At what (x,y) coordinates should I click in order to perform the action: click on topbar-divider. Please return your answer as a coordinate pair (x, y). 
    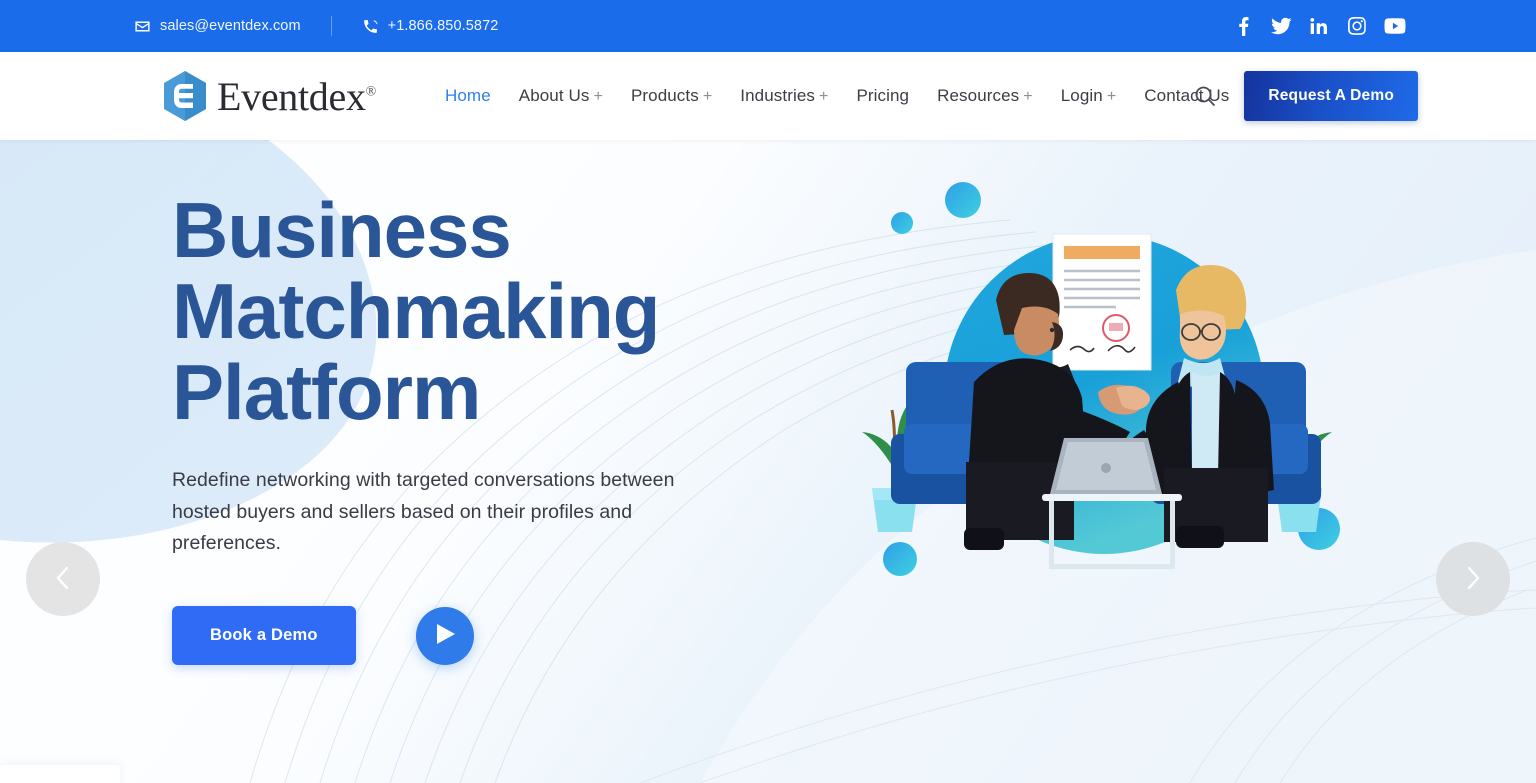
    Looking at the image, I should click on (331, 26).